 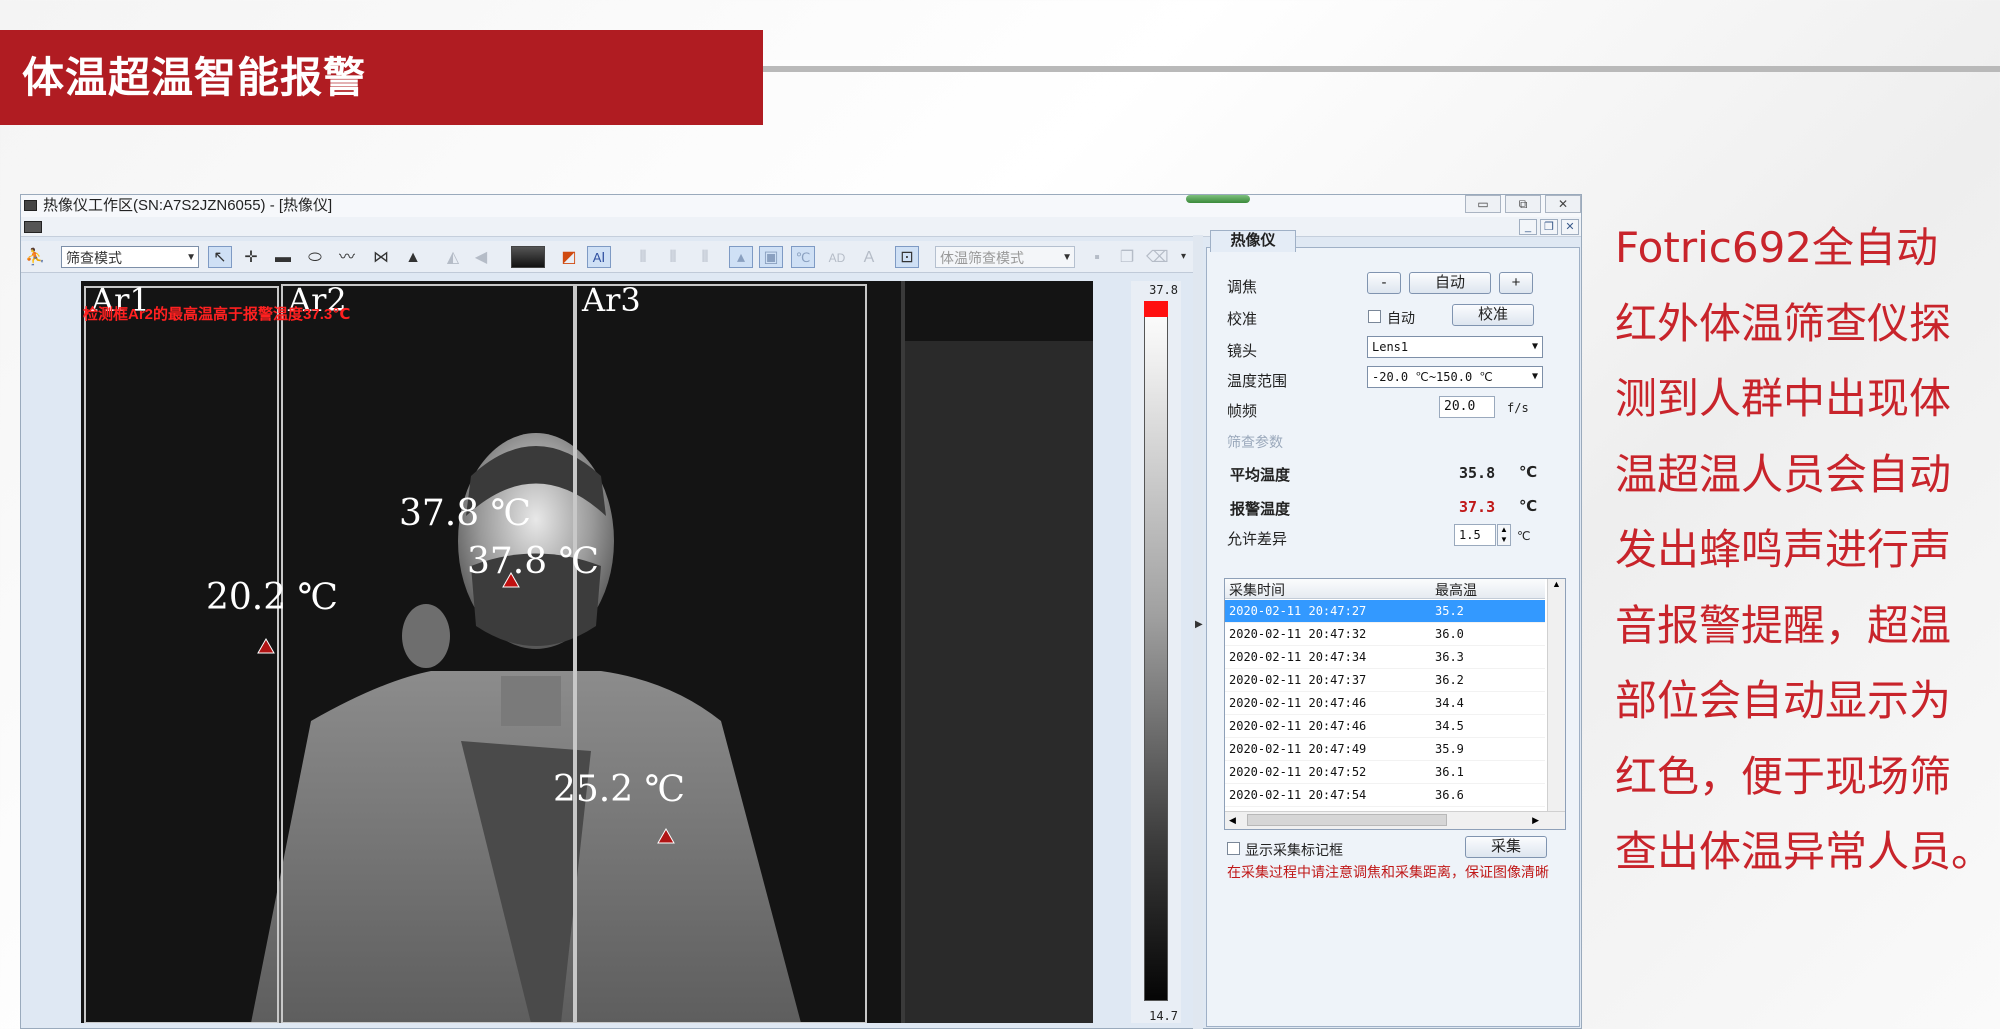 What do you see at coordinates (1242, 287) in the screenshot?
I see `focus-label: 调焦` at bounding box center [1242, 287].